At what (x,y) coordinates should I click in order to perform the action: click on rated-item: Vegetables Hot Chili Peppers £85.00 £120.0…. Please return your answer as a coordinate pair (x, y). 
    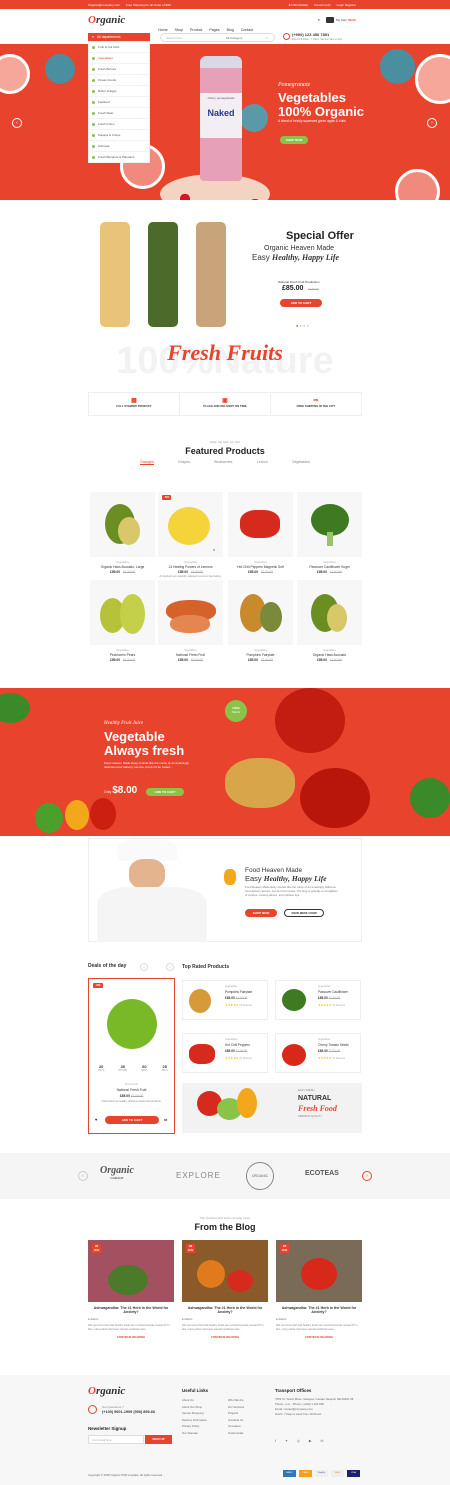
    Looking at the image, I should click on (225, 1053).